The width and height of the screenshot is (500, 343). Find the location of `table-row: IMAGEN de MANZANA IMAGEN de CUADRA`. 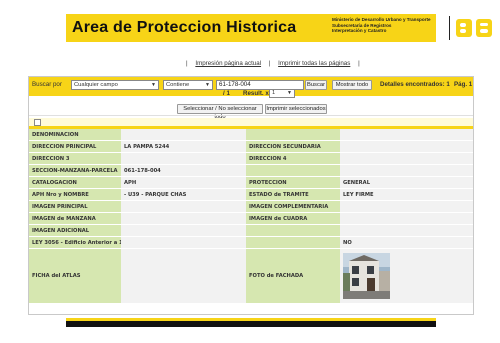

table-row: IMAGEN de MANZANA IMAGEN de CUADRA is located at coordinates (251, 218).